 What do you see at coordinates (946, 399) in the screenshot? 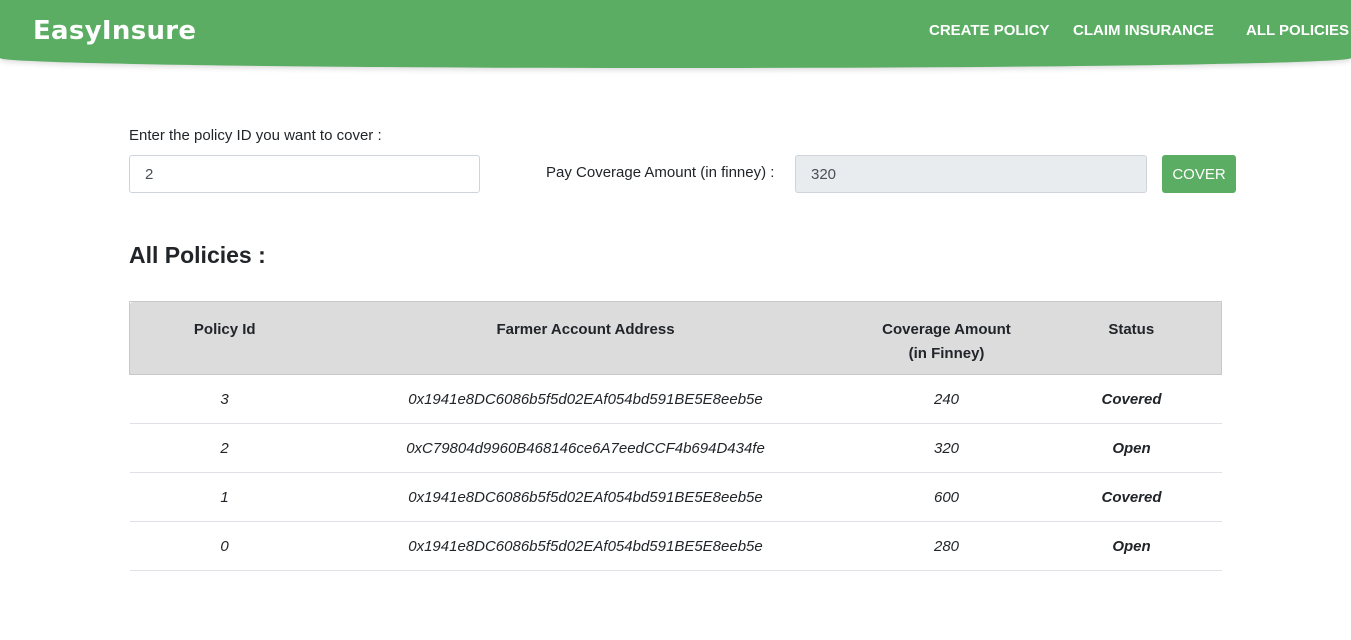
I see `cell-coverage-amount: 240` at bounding box center [946, 399].